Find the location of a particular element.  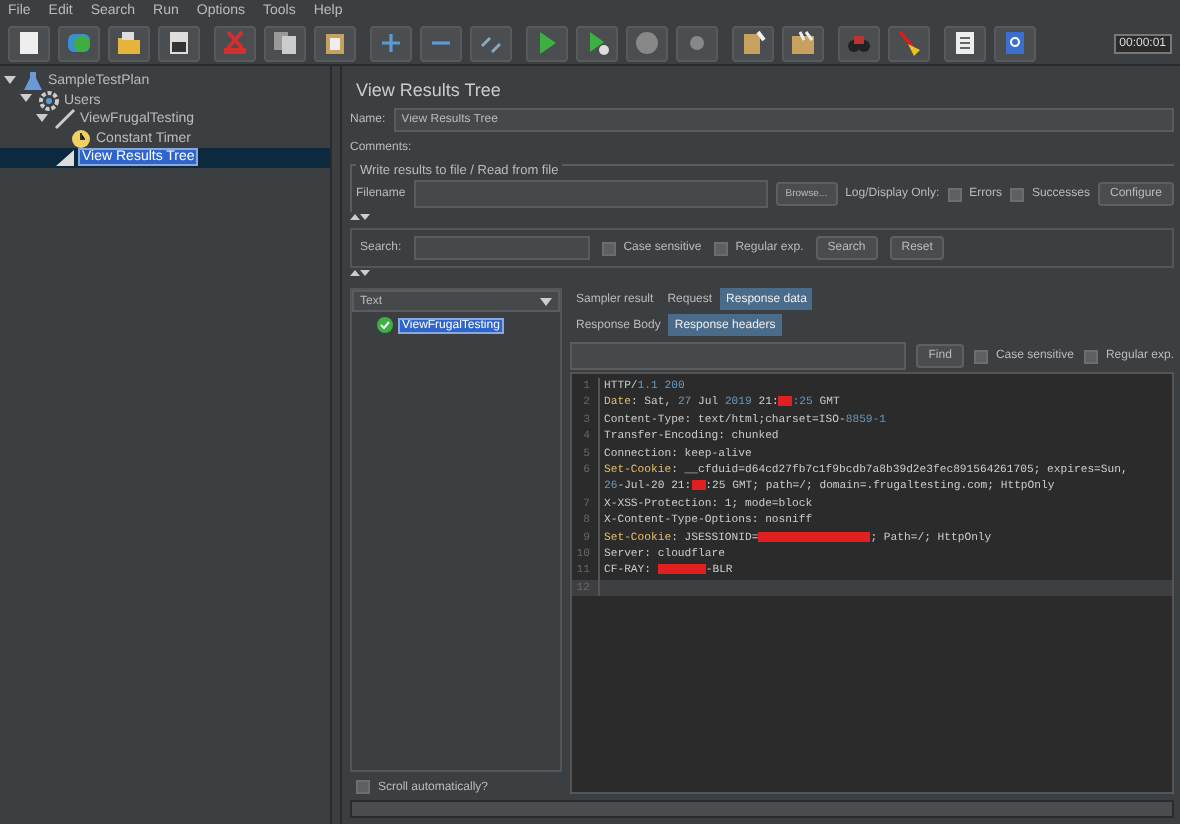

floppy-icon is located at coordinates (179, 43).